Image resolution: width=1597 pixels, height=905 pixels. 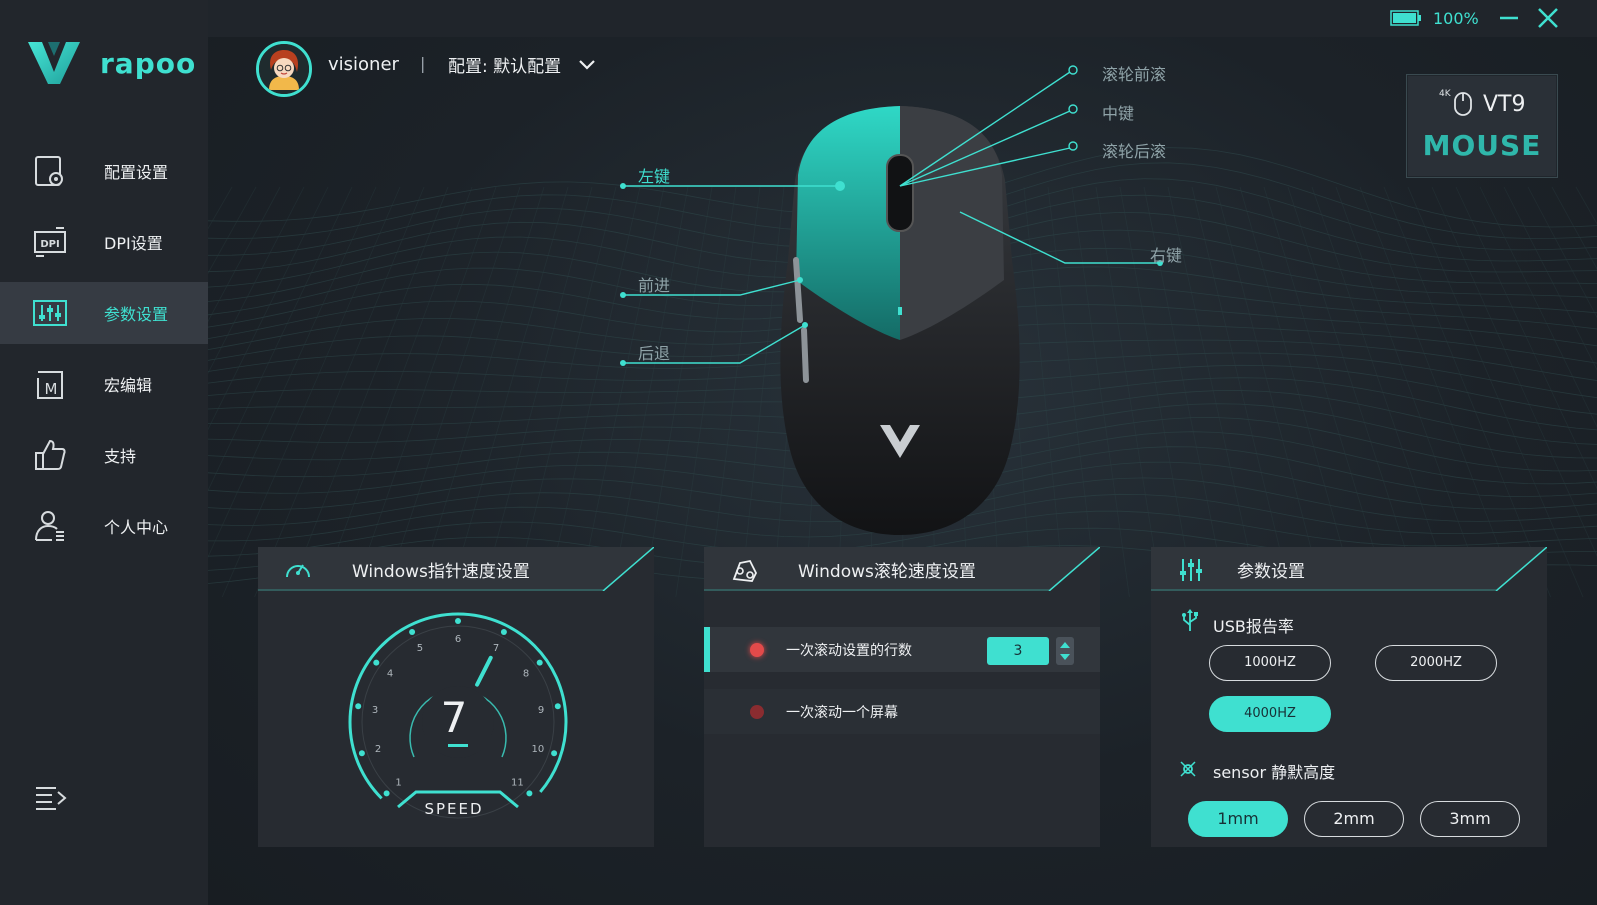 What do you see at coordinates (454, 809) in the screenshot?
I see `speed-label: SPEED` at bounding box center [454, 809].